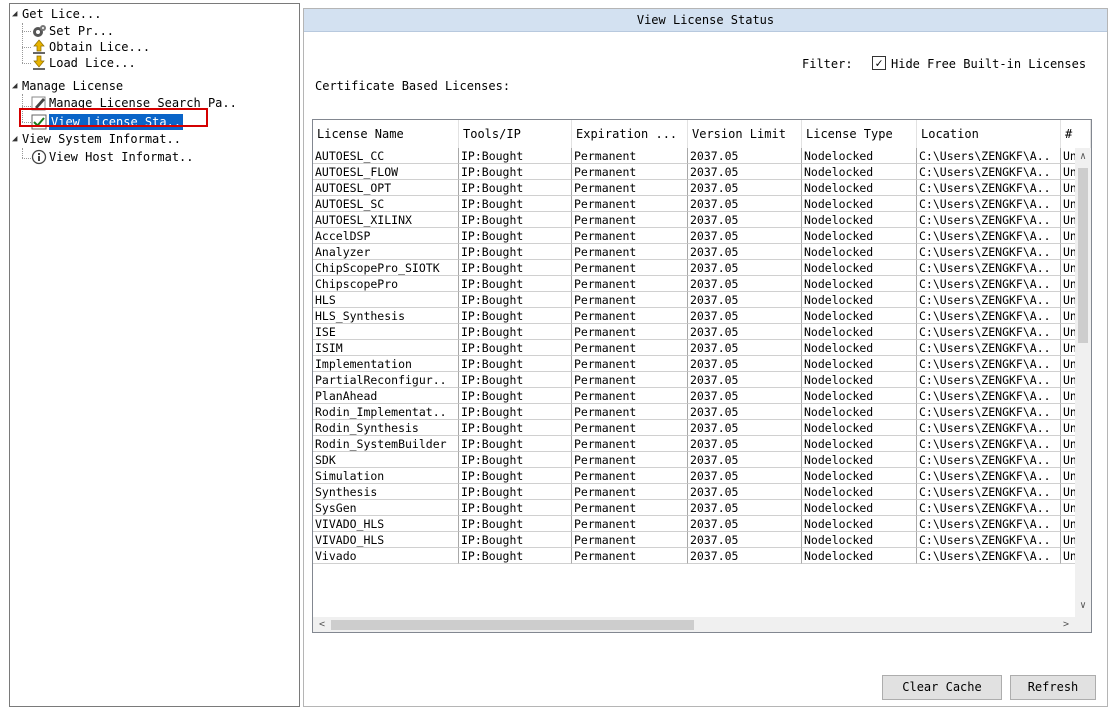 The image size is (1110, 708). Describe the element at coordinates (1076, 134) in the screenshot. I see `column-header-count: #` at that location.